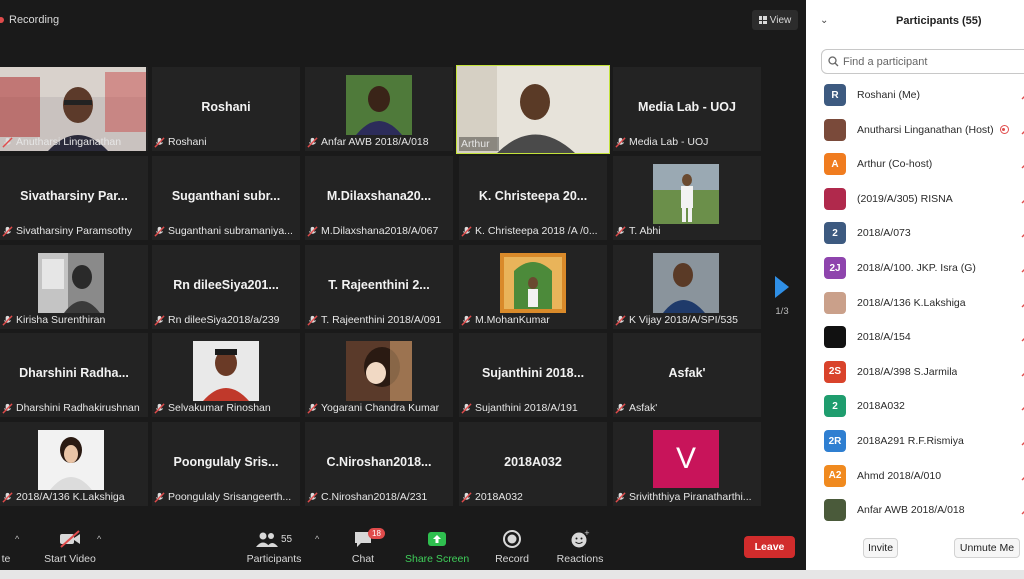  What do you see at coordinates (379, 464) in the screenshot?
I see `video-tile-niroshan: C.Niroshan2018... C.Niroshan2018/A/231` at bounding box center [379, 464].